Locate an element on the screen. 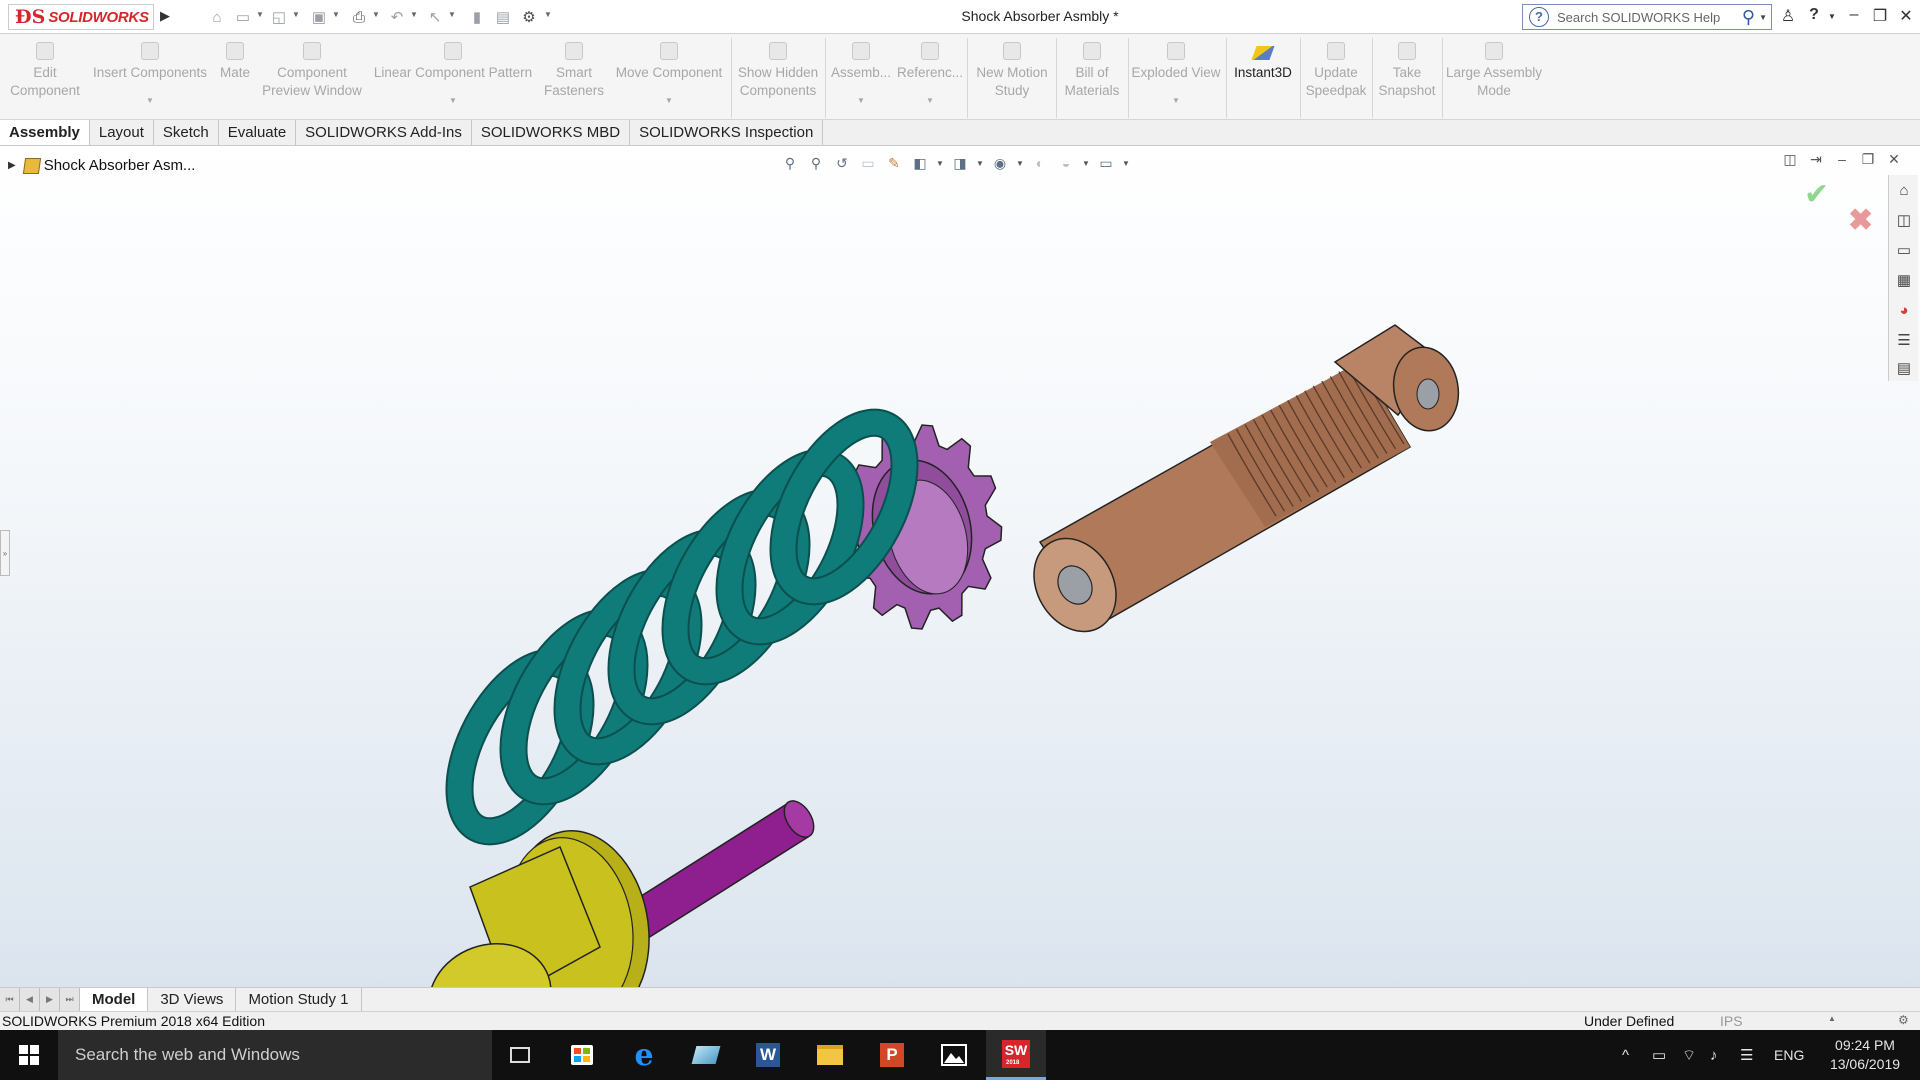 This screenshot has height=1080, width=1920. volume-icon: ♪ is located at coordinates (1714, 1055).